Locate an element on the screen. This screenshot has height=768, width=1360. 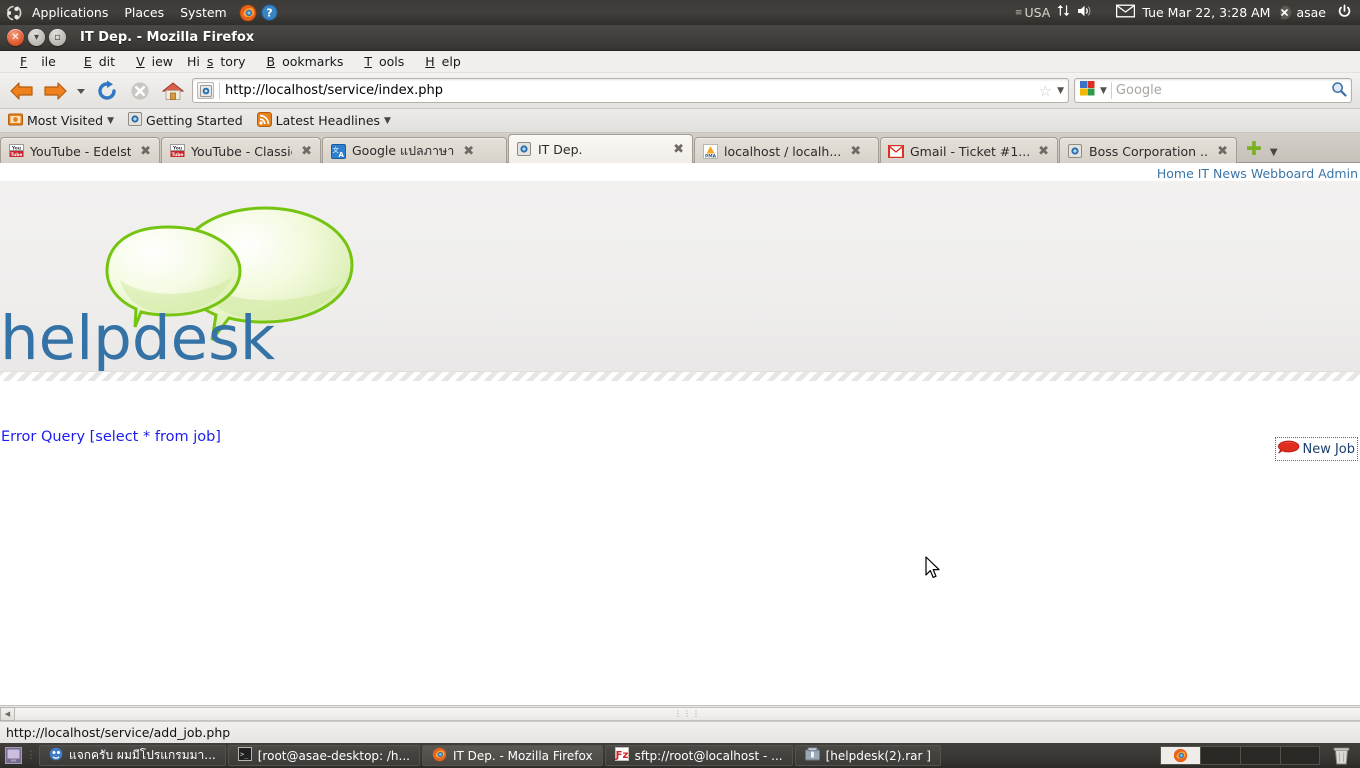
url-dropdown-chevron-down-icon: ▼ is located at coordinates (1060, 91).